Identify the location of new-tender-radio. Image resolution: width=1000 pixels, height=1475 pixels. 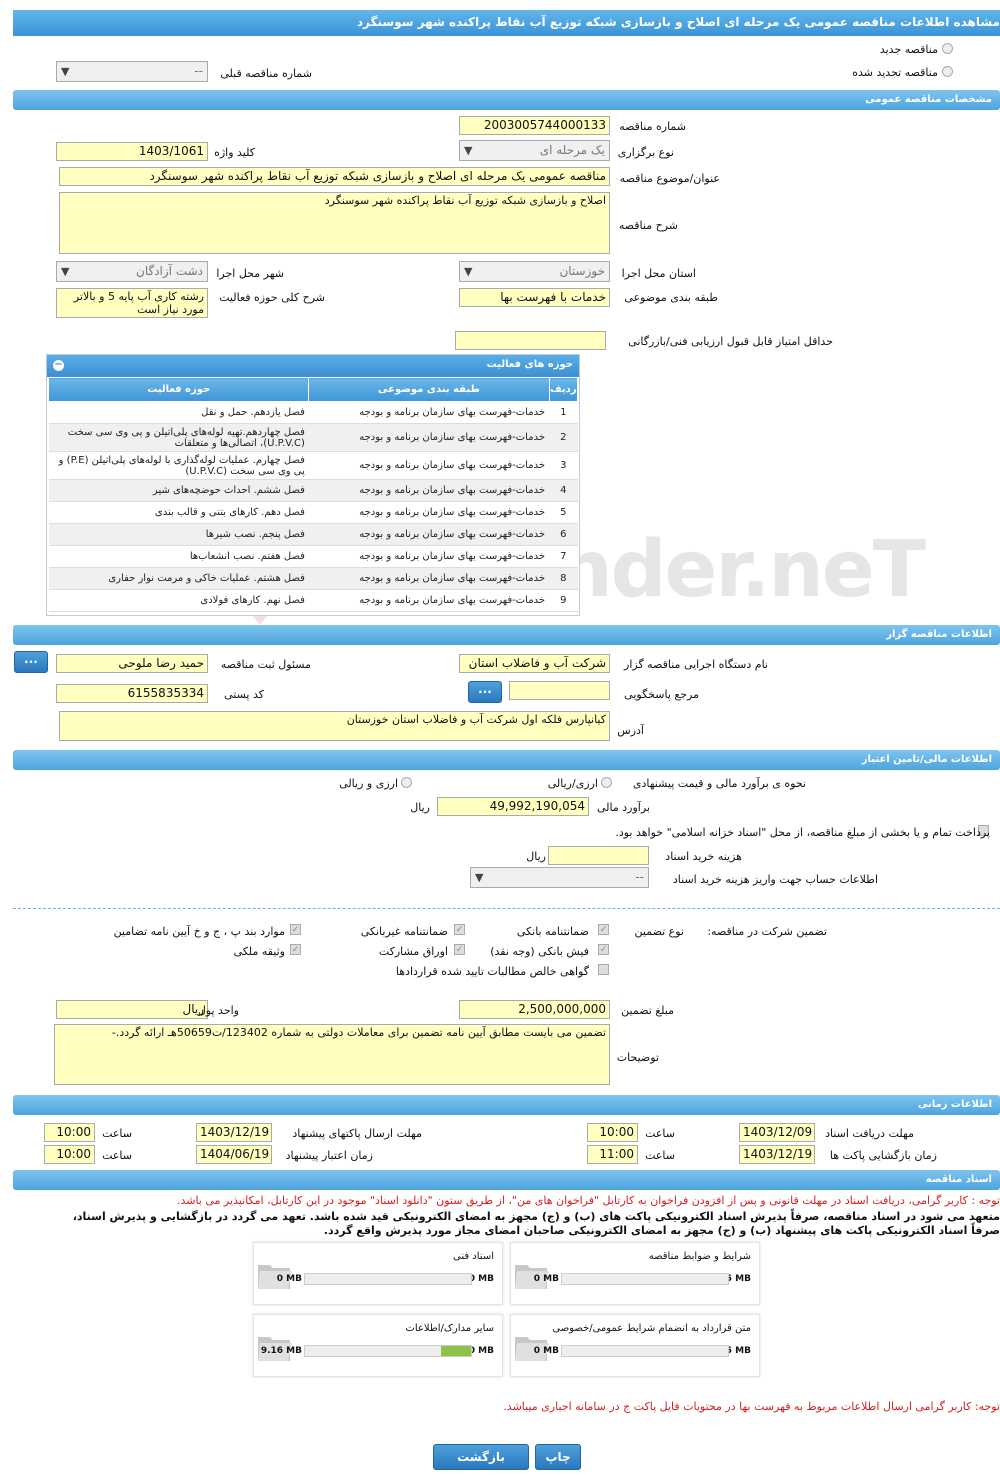
(947, 48).